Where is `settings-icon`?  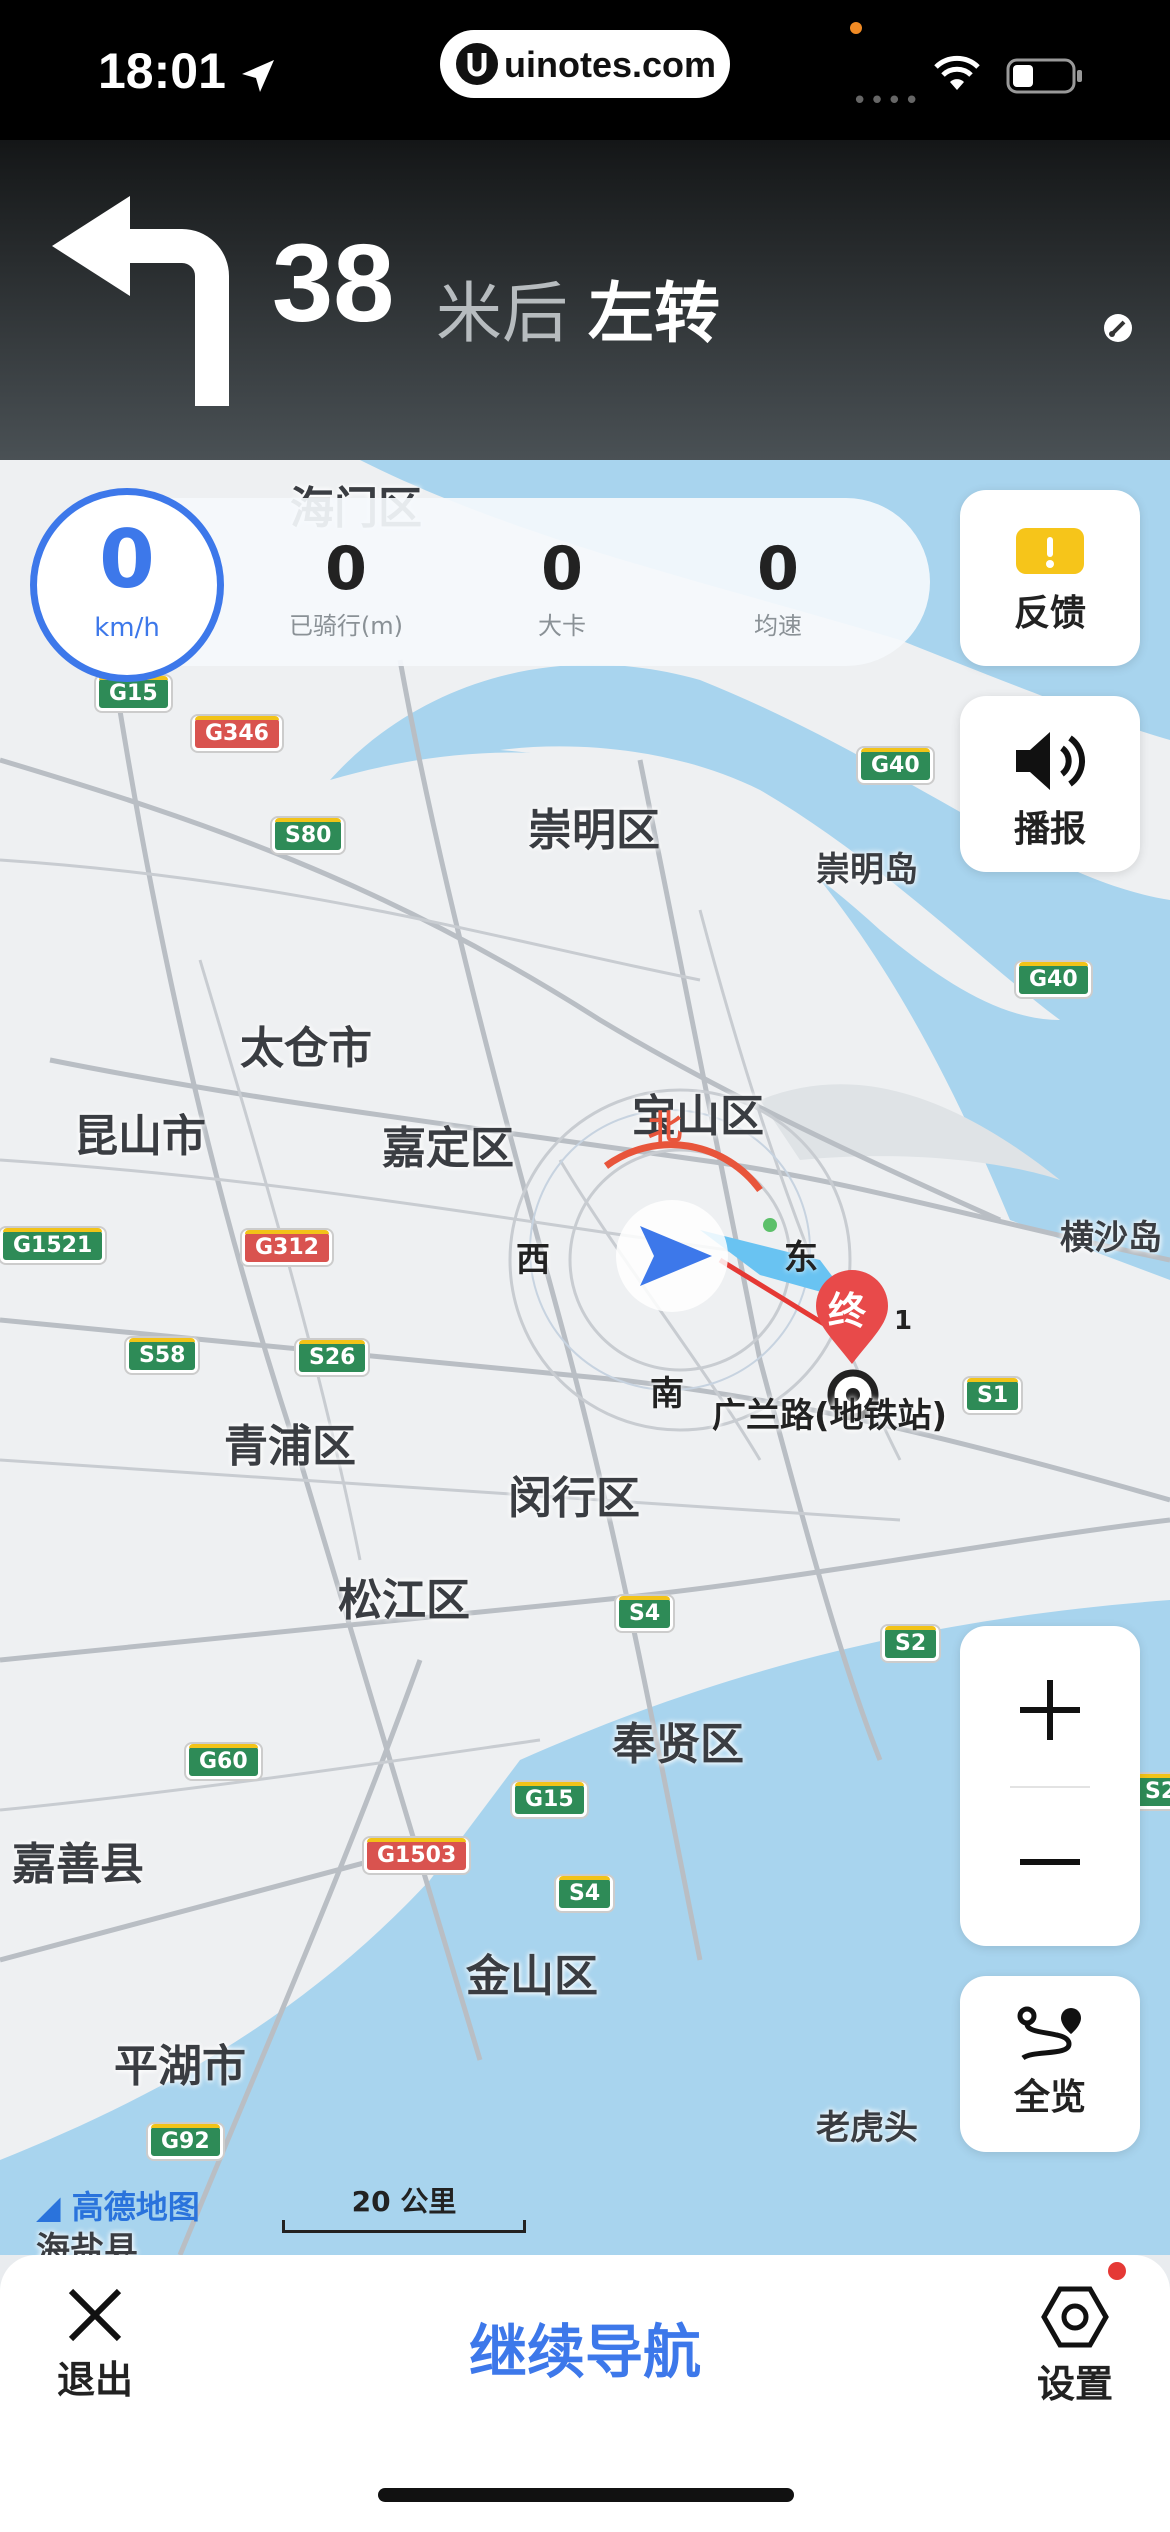
settings-icon is located at coordinates (1075, 2317).